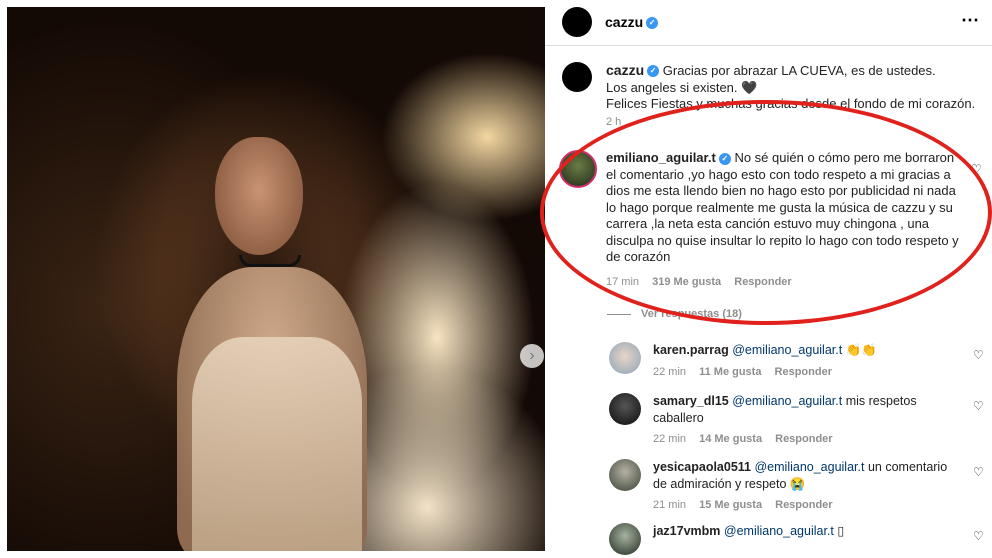  I want to click on reply-body: jaz17vmbm @emiliano_aguilar.t ▯, so click(803, 531).